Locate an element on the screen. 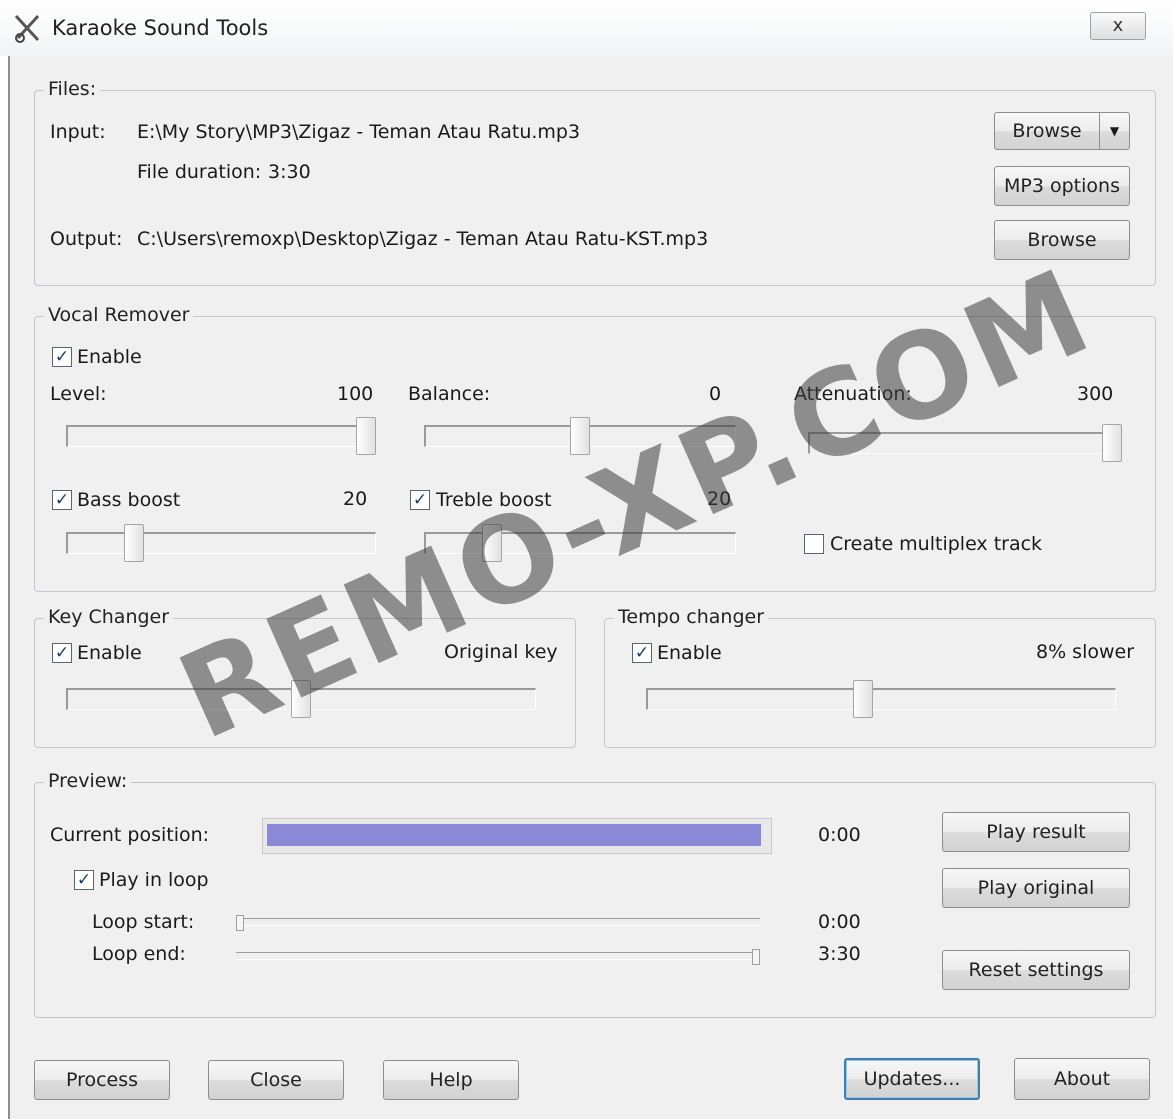 The width and height of the screenshot is (1173, 1119). key-slider-thumb is located at coordinates (301, 699).